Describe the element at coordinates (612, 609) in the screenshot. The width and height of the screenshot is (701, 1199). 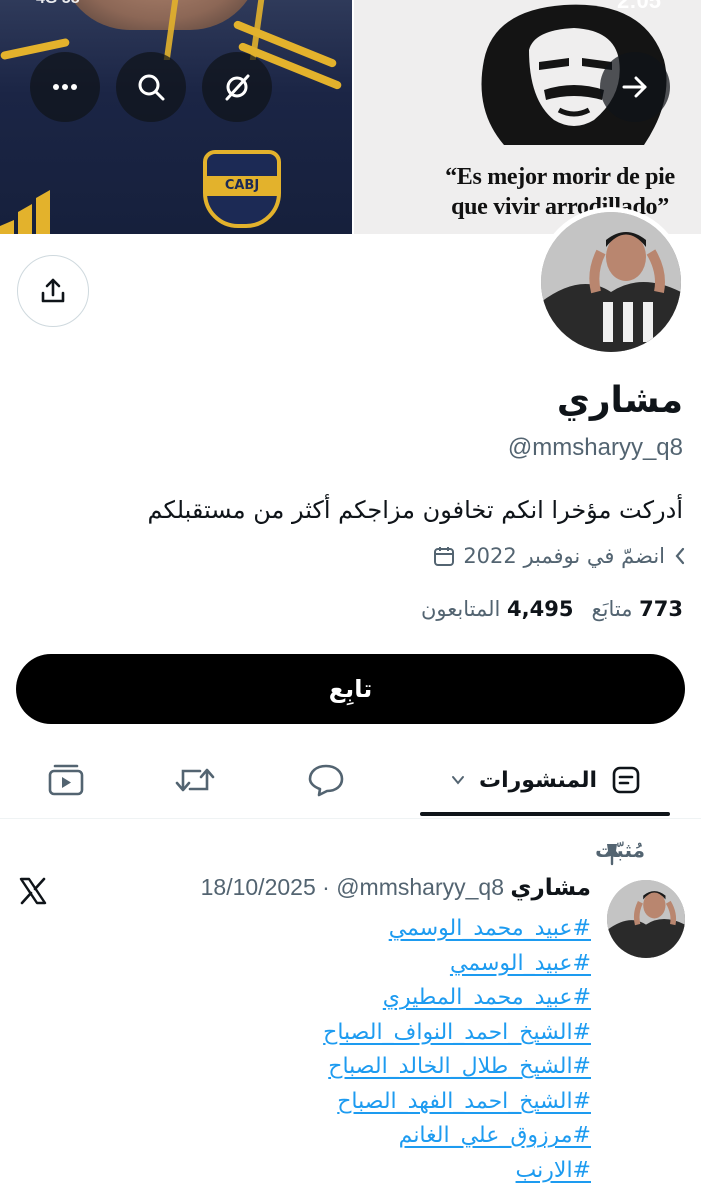
I see `following-label: متابَع` at that location.